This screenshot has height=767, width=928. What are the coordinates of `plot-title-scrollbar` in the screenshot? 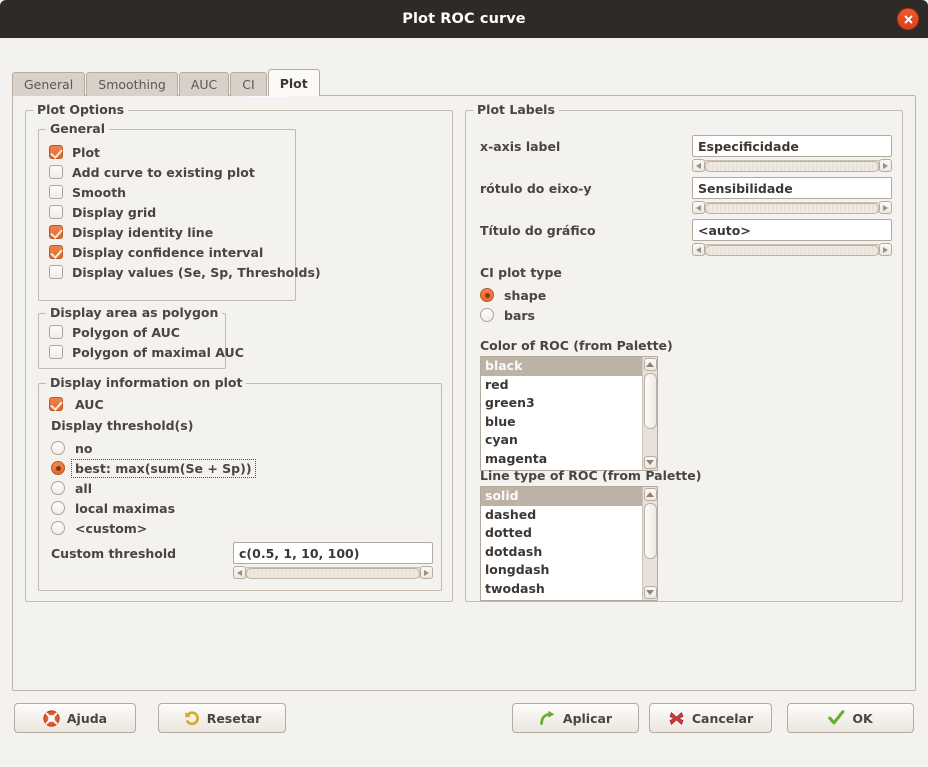 It's located at (792, 249).